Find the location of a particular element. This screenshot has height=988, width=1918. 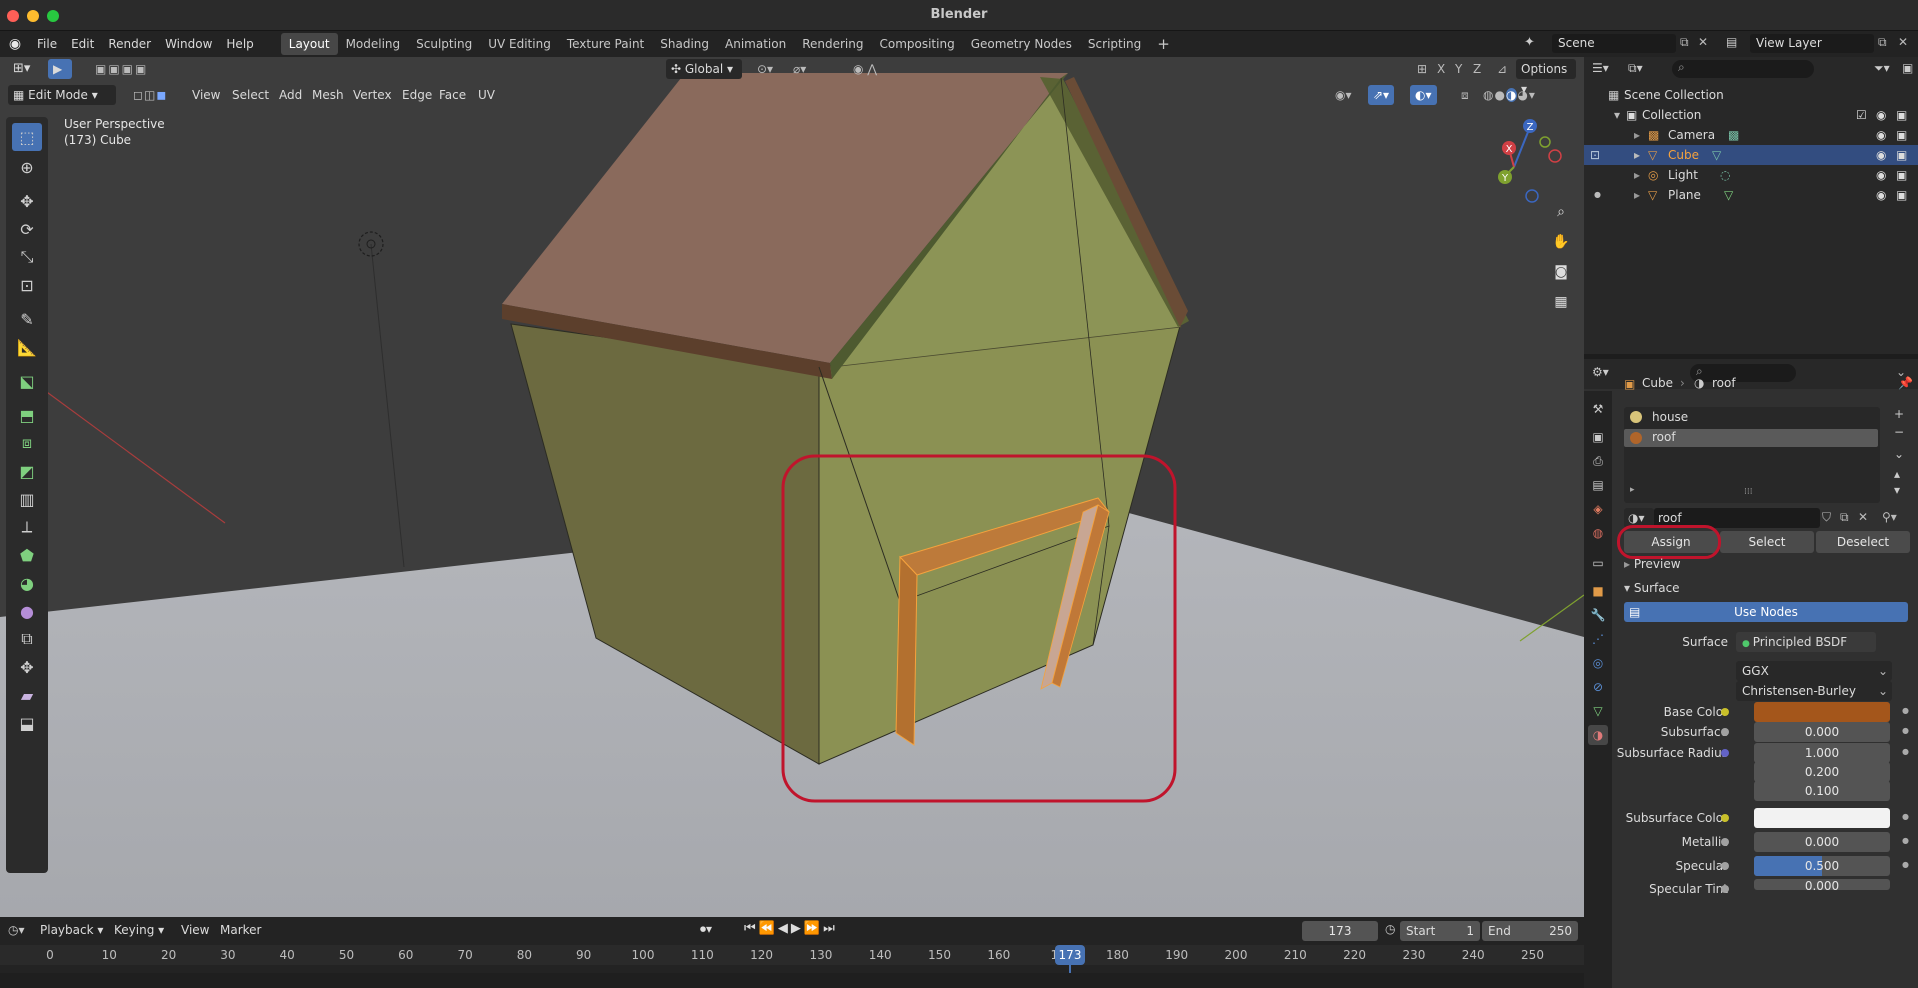

menu-face: Face is located at coordinates (452, 95).